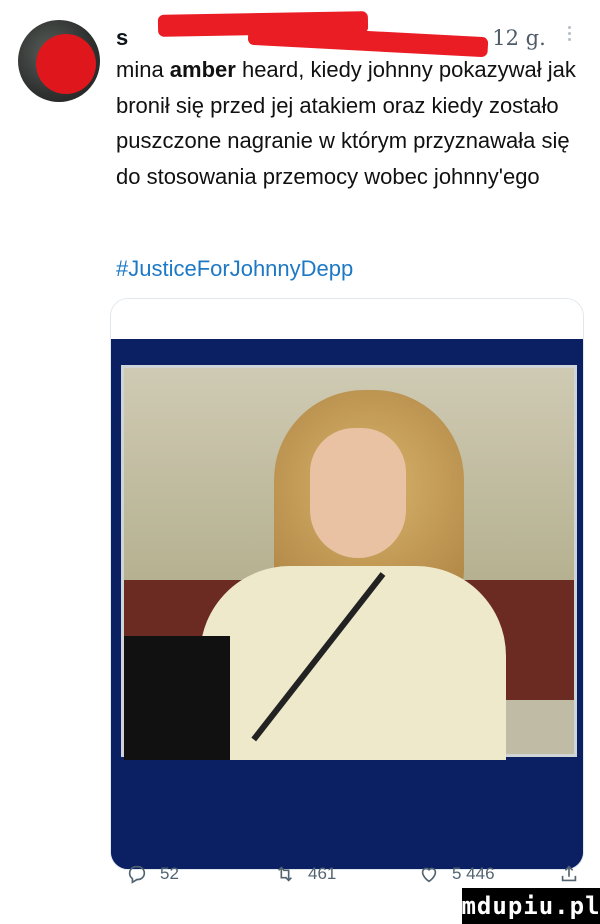 Image resolution: width=600 pixels, height=924 pixels. Describe the element at coordinates (202, 69) in the screenshot. I see `tweet-text-bold: amber` at that location.